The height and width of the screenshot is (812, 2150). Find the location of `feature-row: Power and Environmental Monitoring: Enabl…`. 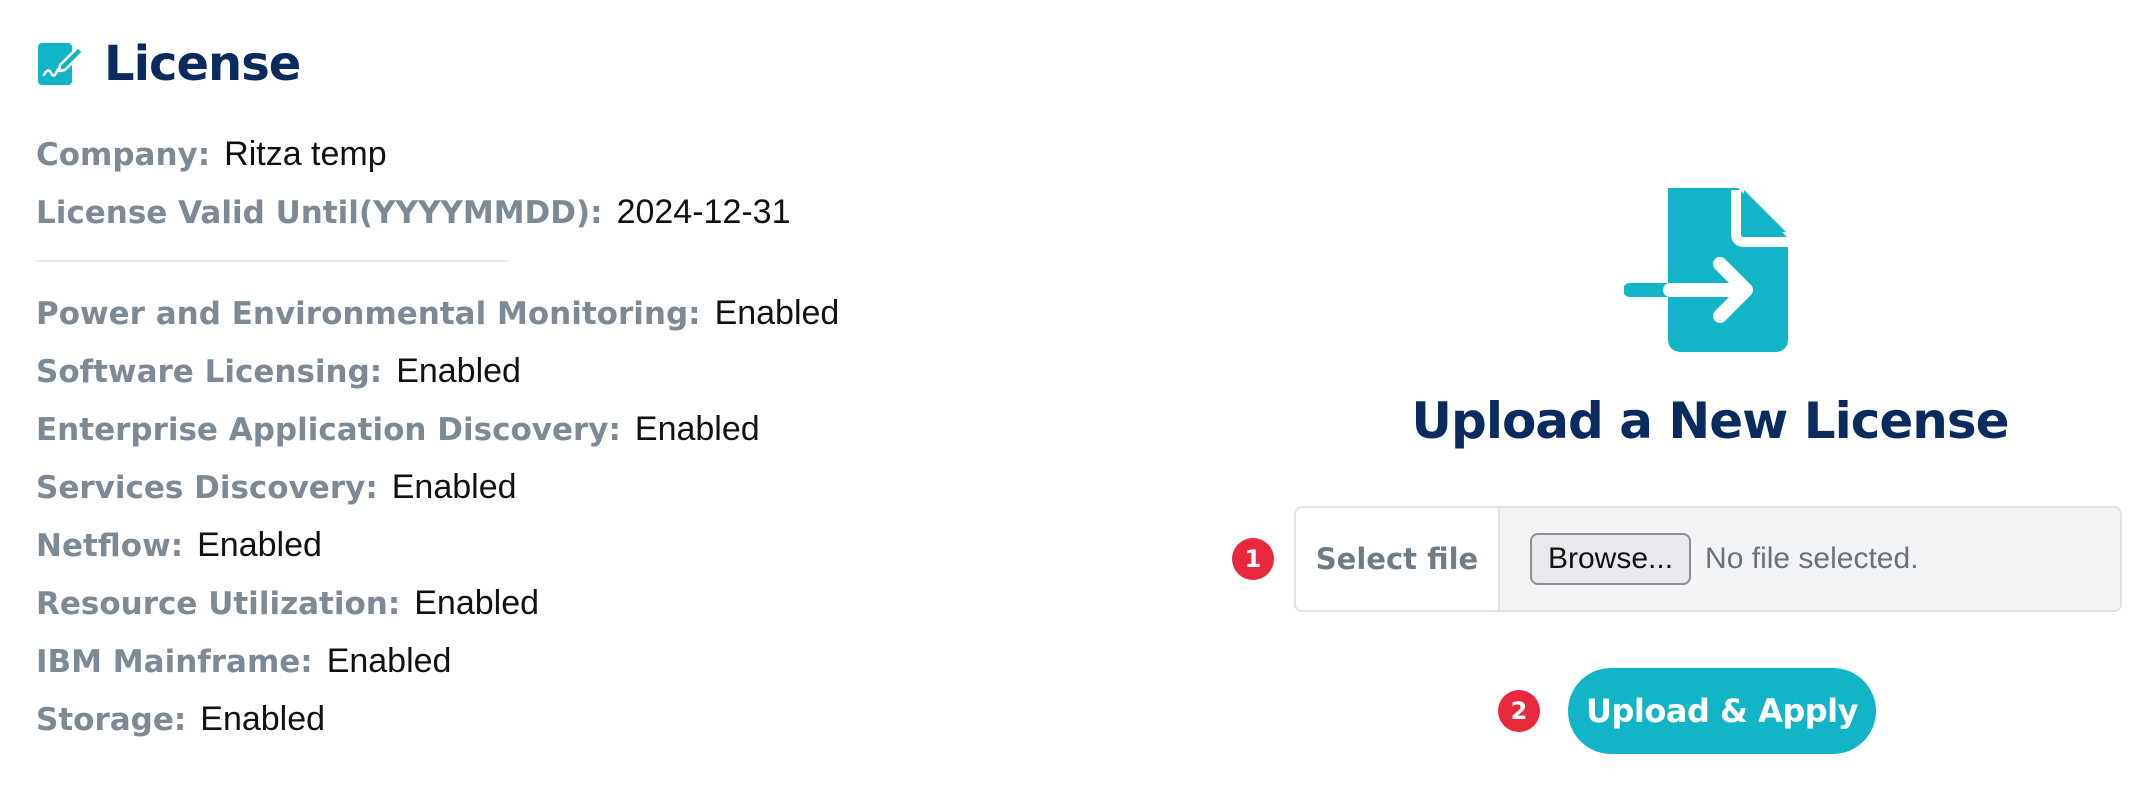

feature-row: Power and Environmental Monitoring: Enabl… is located at coordinates (437, 313).